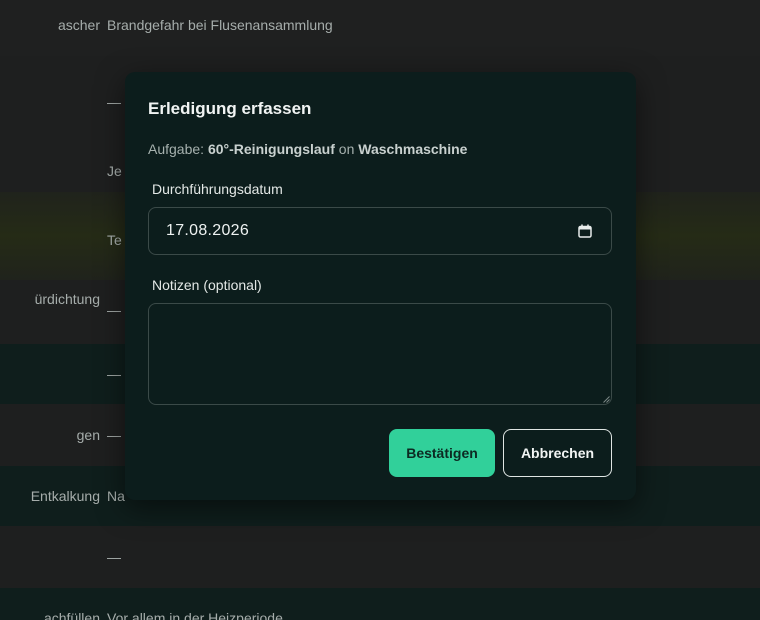 This screenshot has width=760, height=620. What do you see at coordinates (346, 149) in the screenshot?
I see `task-connector: on` at bounding box center [346, 149].